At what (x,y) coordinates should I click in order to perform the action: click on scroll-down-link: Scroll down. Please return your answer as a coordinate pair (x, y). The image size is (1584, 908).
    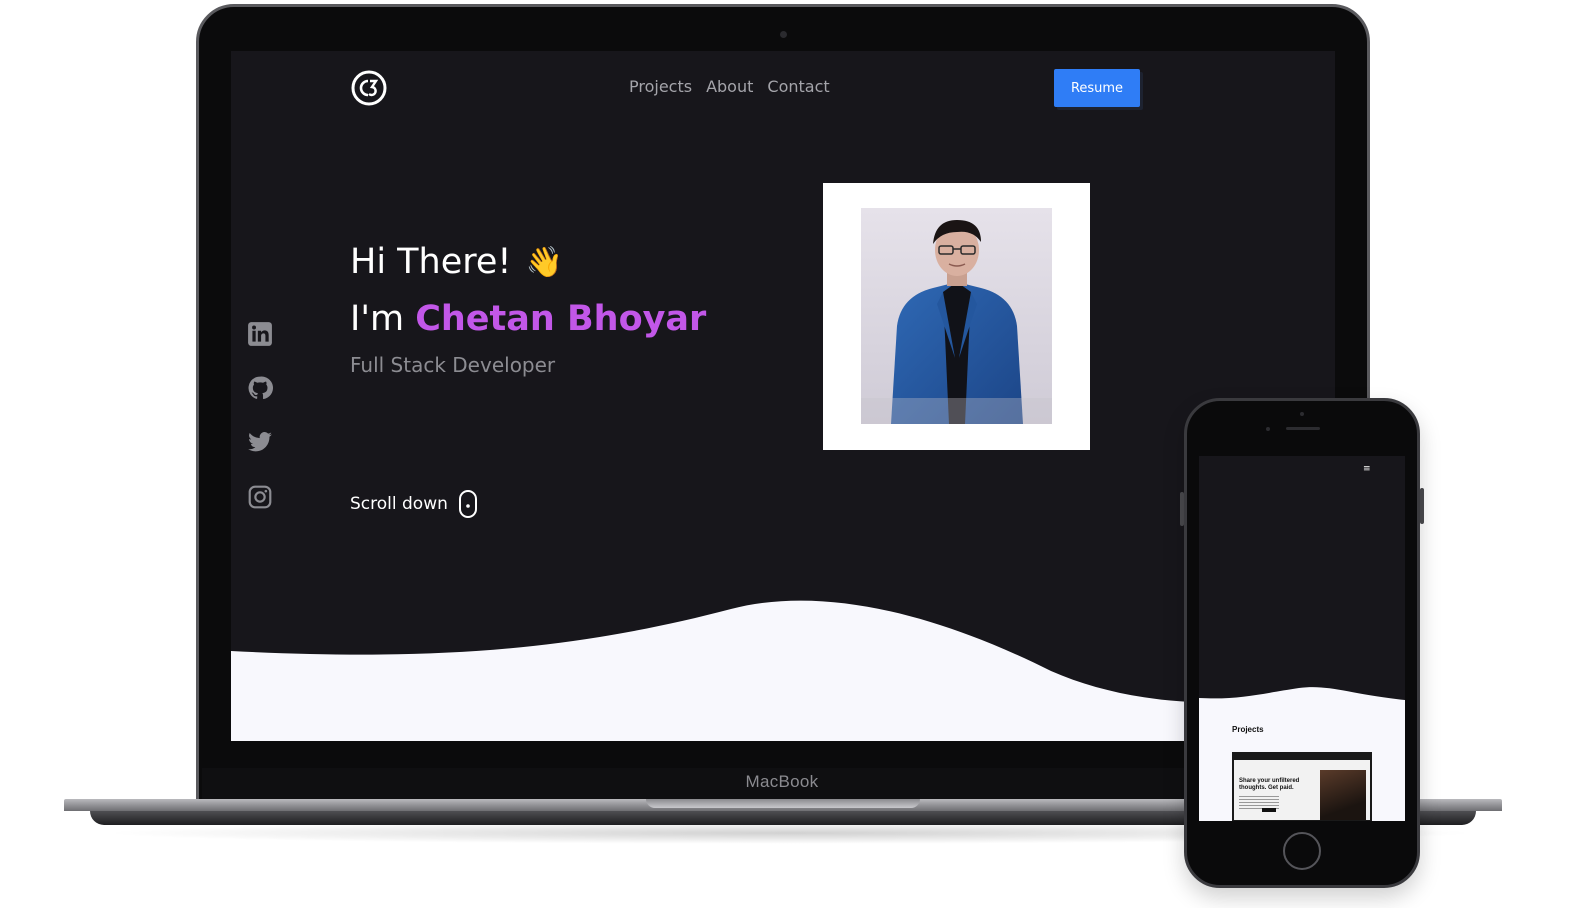
    Looking at the image, I should click on (414, 504).